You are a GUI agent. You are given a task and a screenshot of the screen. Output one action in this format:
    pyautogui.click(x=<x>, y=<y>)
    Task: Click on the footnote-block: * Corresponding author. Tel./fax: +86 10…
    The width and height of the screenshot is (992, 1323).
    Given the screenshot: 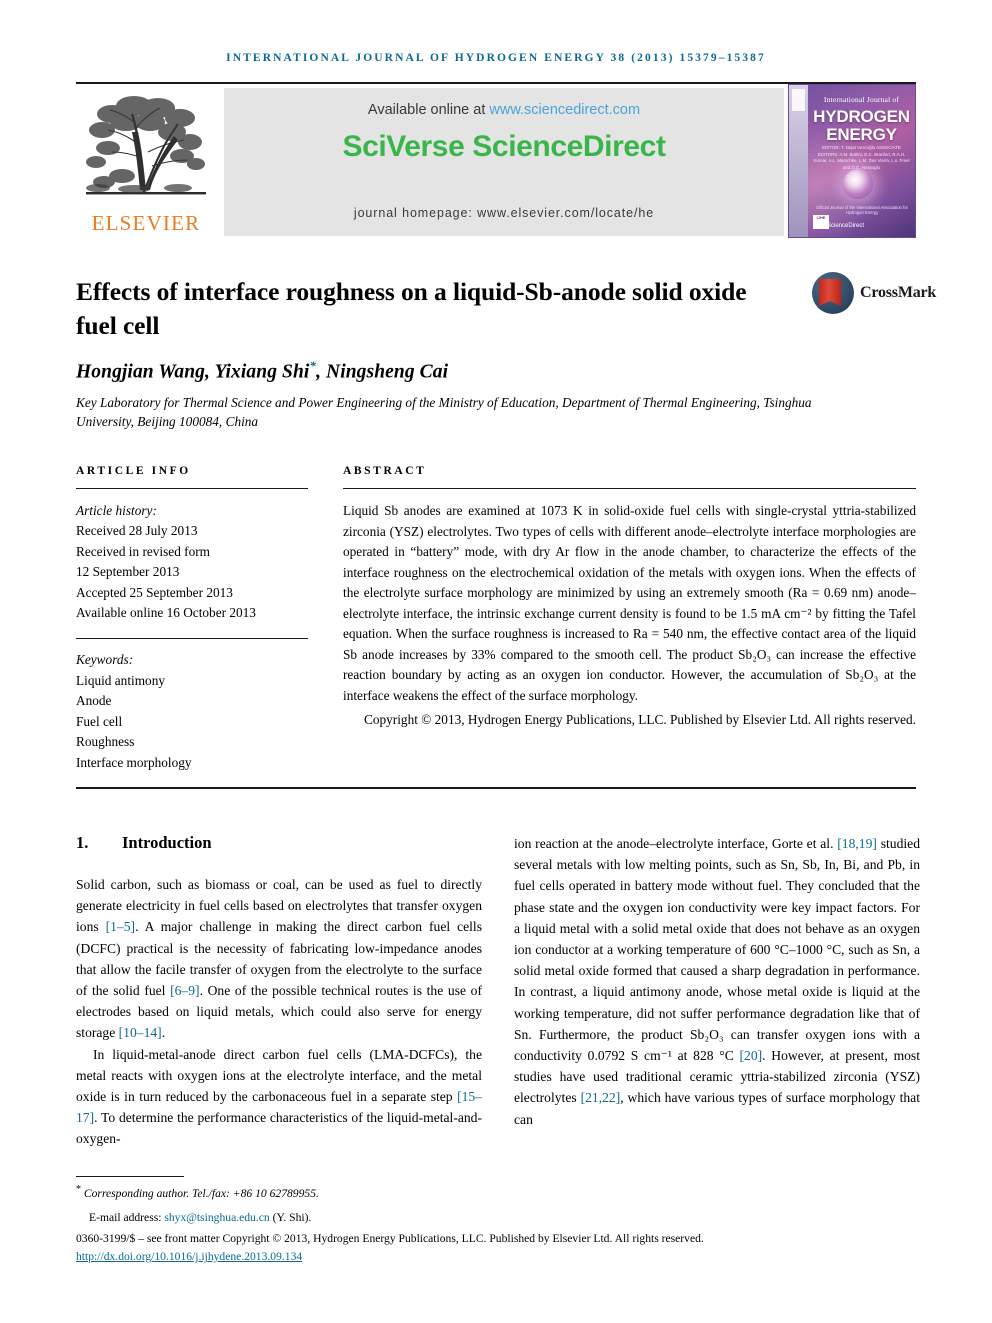 What is the action you would take?
    pyautogui.click(x=498, y=1219)
    